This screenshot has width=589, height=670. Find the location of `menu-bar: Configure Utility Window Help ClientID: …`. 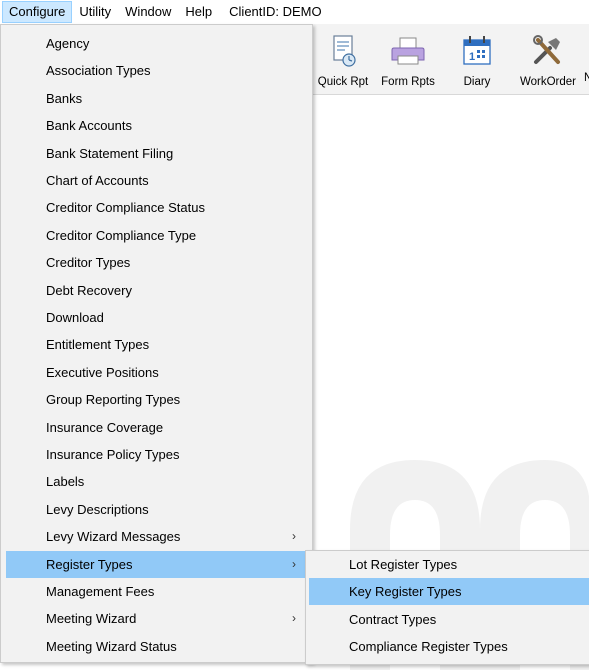

menu-bar: Configure Utility Window Help ClientID: … is located at coordinates (294, 12).